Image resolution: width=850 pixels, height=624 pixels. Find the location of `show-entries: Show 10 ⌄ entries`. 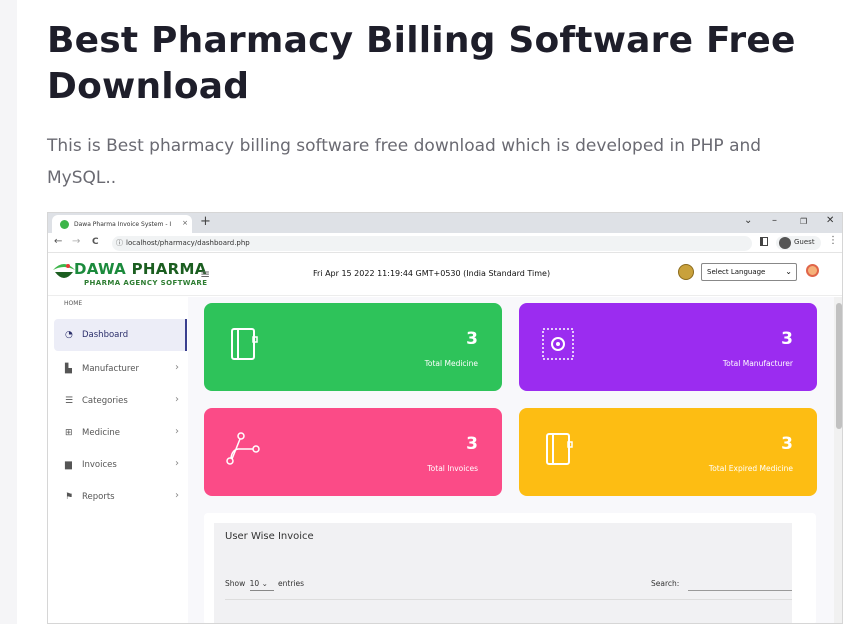

show-entries: Show 10 ⌄ entries is located at coordinates (264, 585).